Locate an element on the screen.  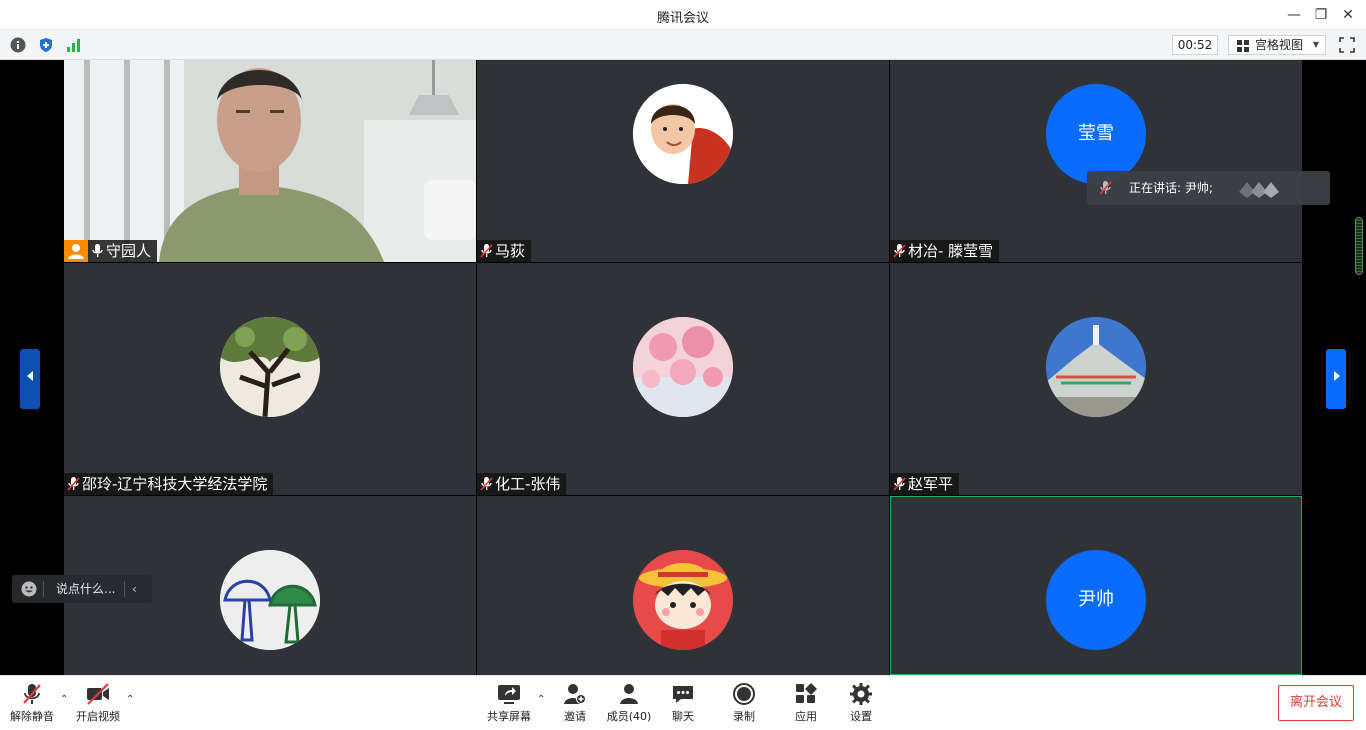
speaking-indicator: 正在讲话: 尹帅; is located at coordinates (1208, 188).